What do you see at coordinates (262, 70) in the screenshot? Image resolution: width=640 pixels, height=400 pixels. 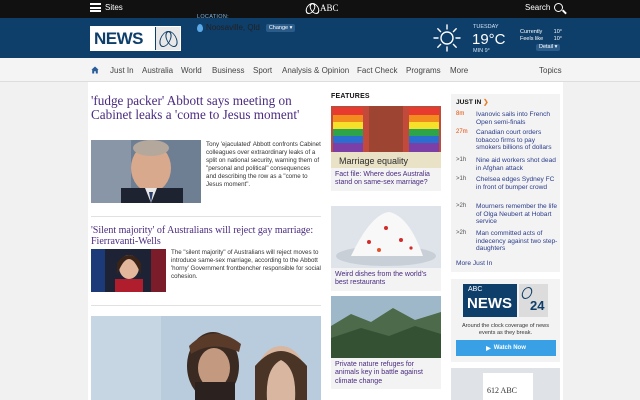 I see `nav-item-sport: Sport` at bounding box center [262, 70].